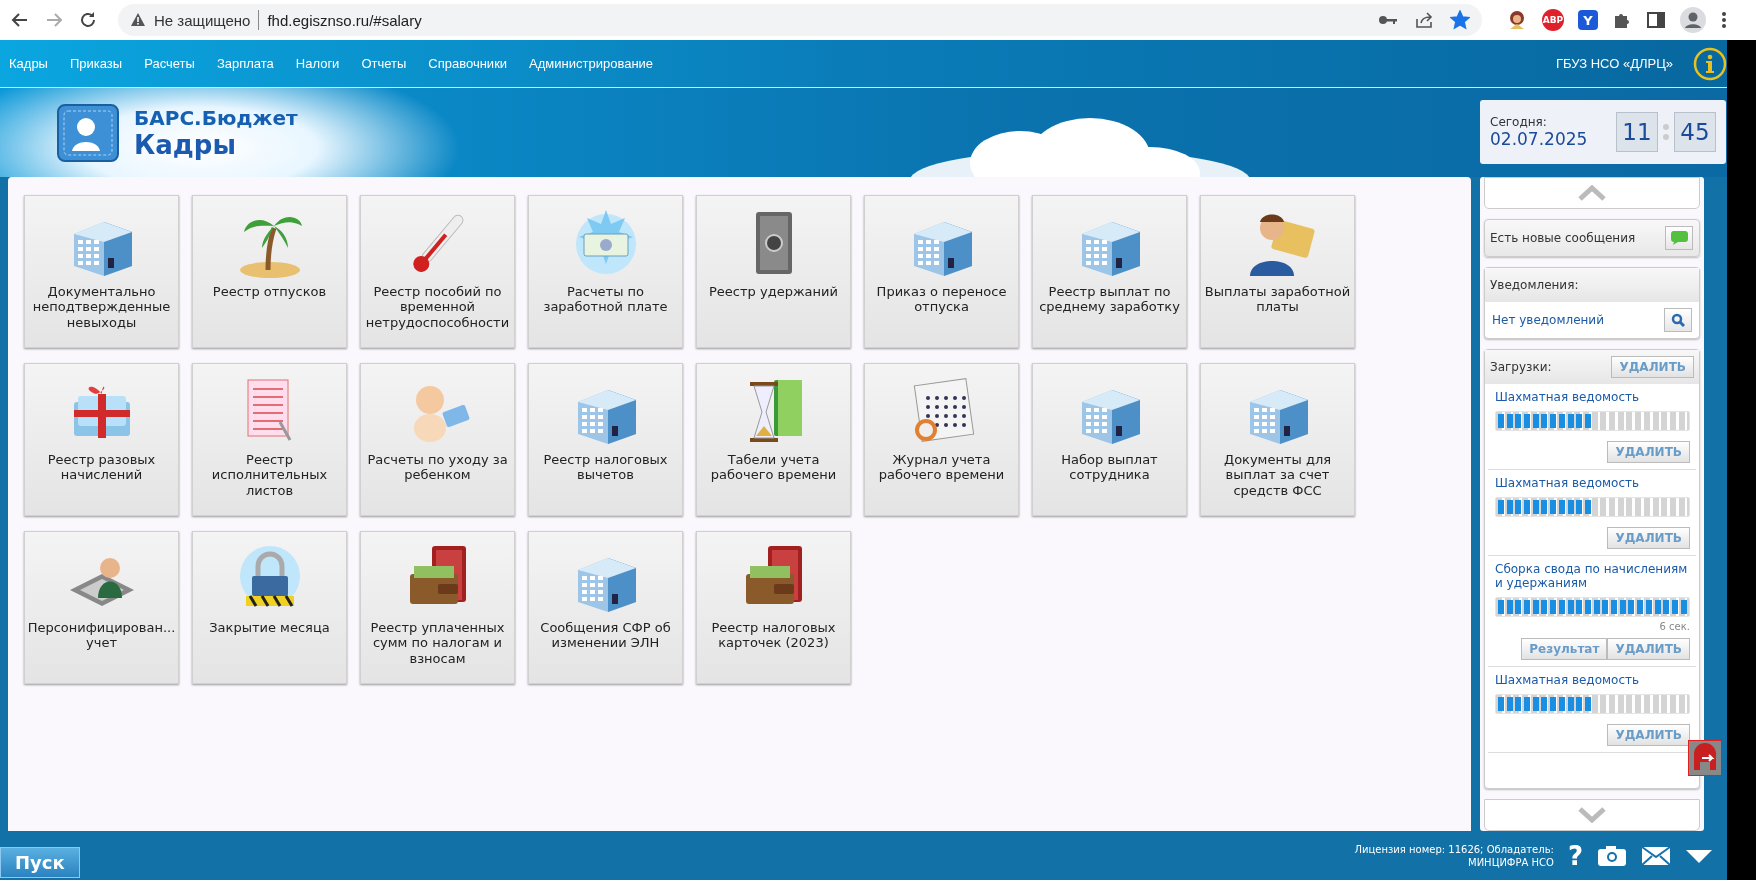  I want to click on clock-hours: 11, so click(1637, 132).